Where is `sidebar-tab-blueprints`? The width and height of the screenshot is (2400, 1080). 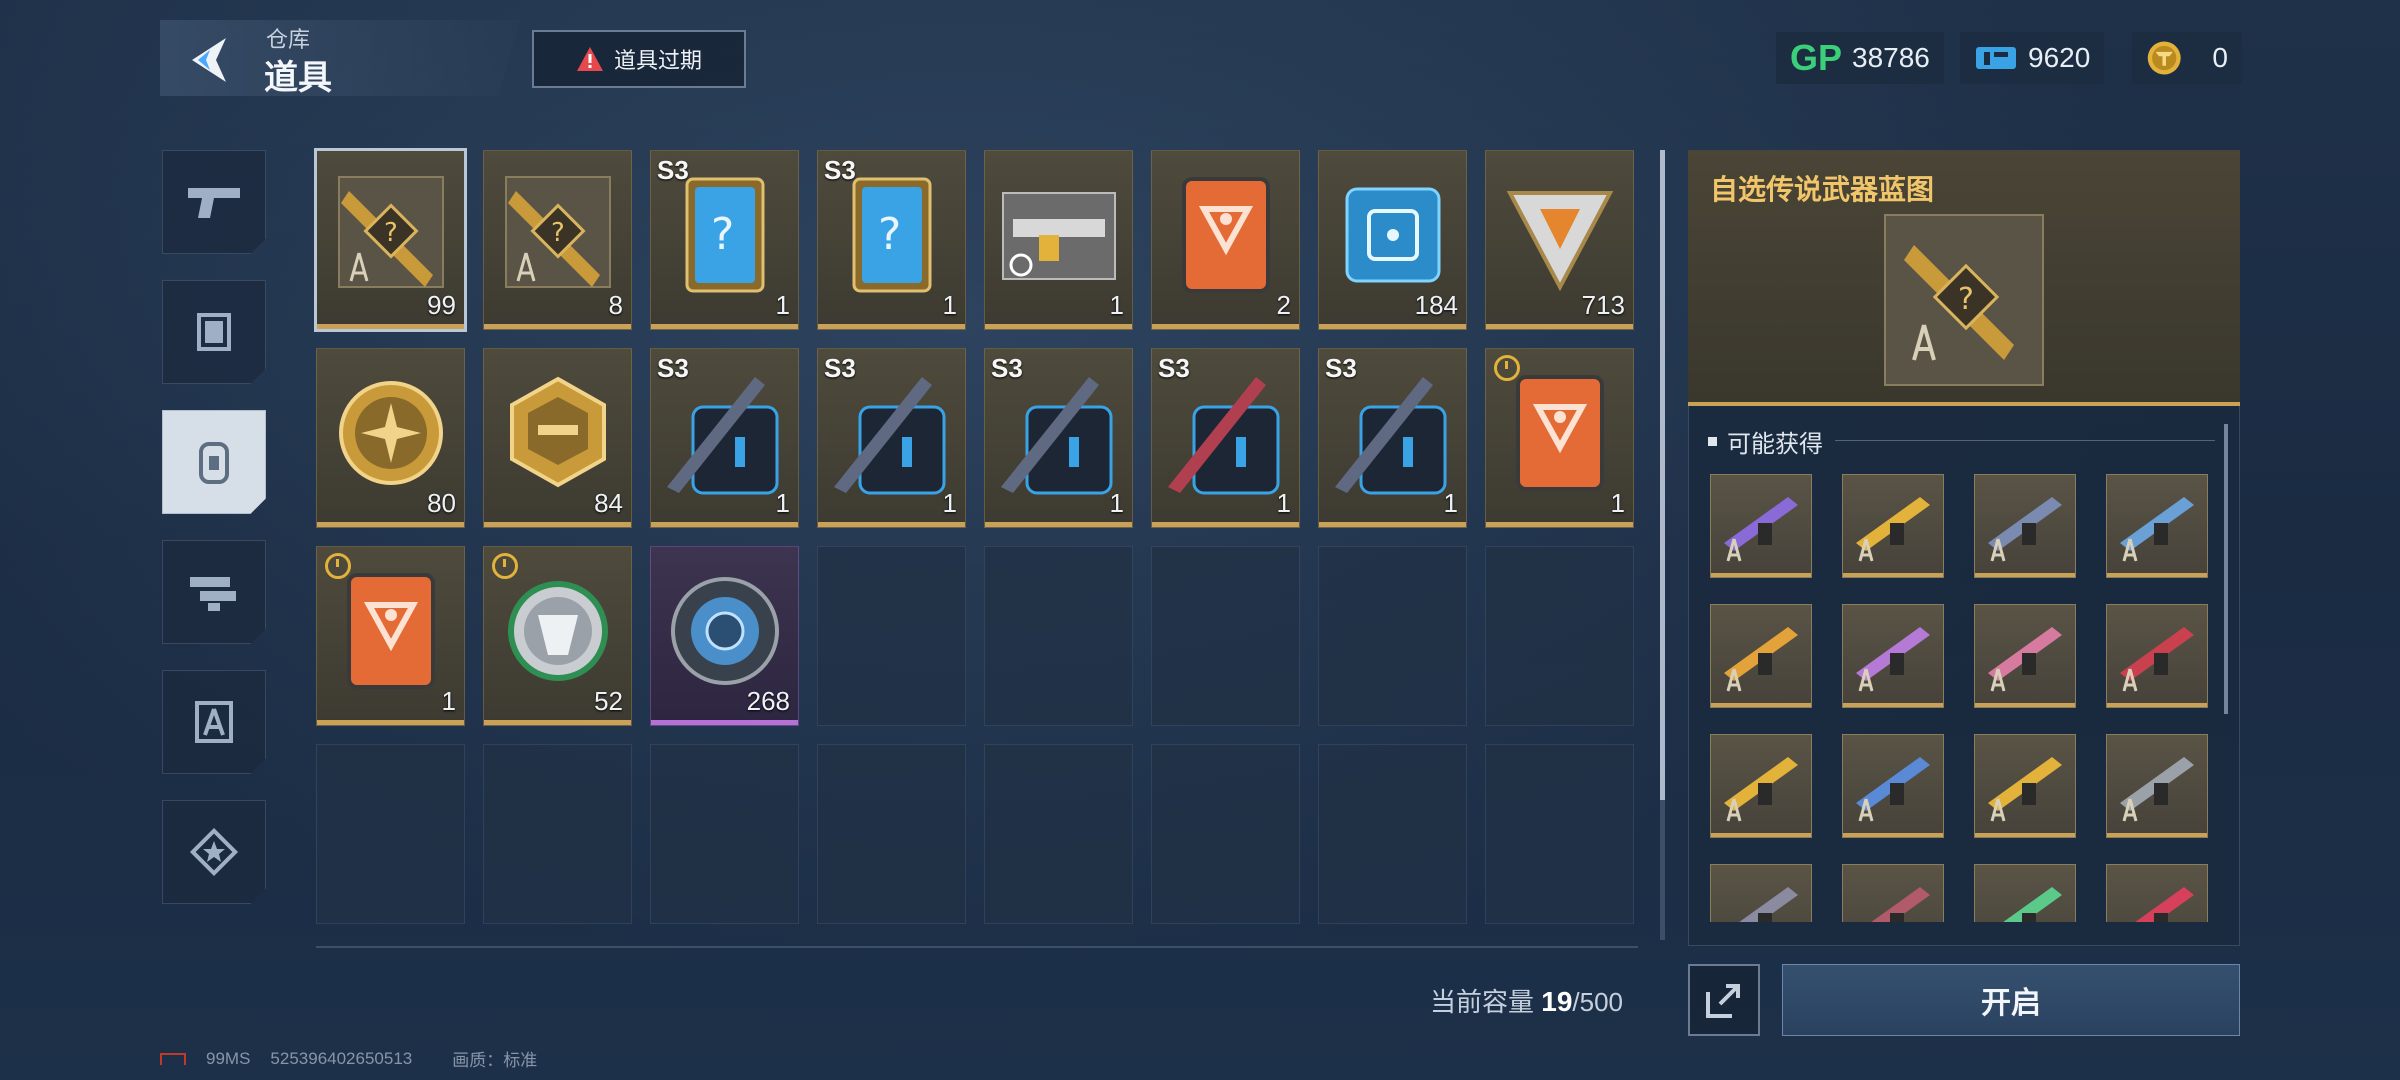
sidebar-tab-blueprints is located at coordinates (214, 722).